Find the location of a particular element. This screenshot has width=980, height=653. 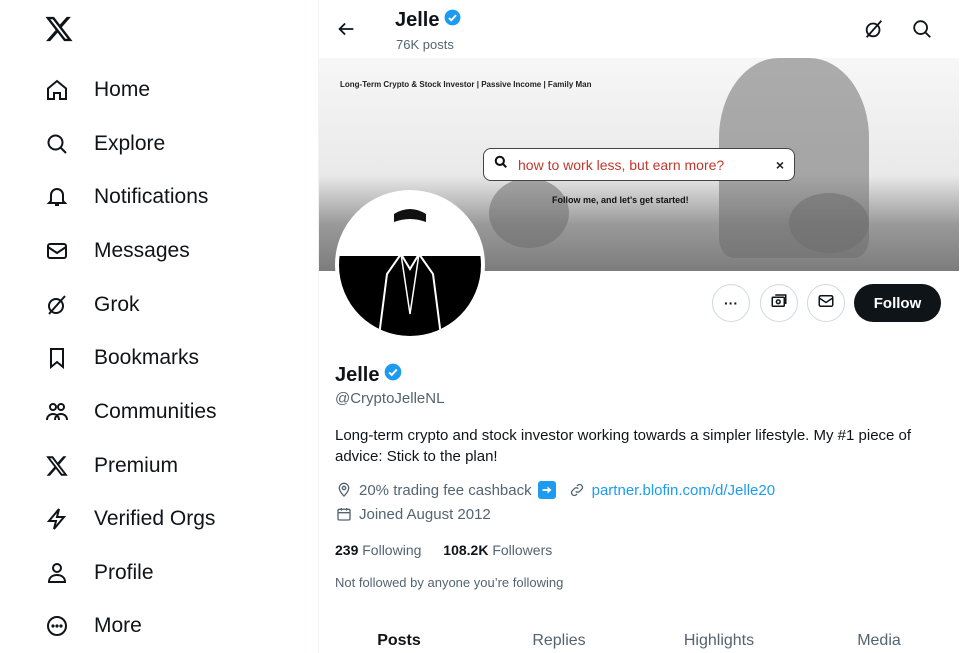

sidebar-item-notifications: Notifications is located at coordinates (126, 197).